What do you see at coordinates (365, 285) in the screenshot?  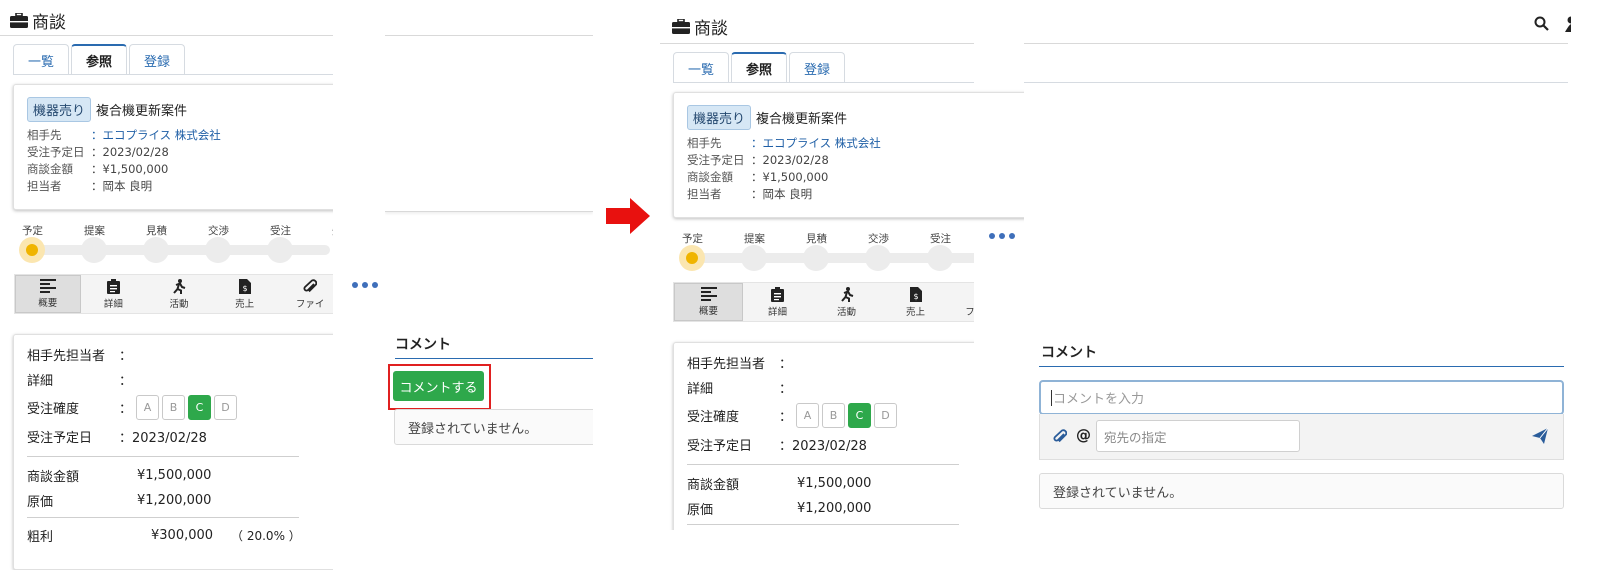 I see `ellipsis-indicator` at bounding box center [365, 285].